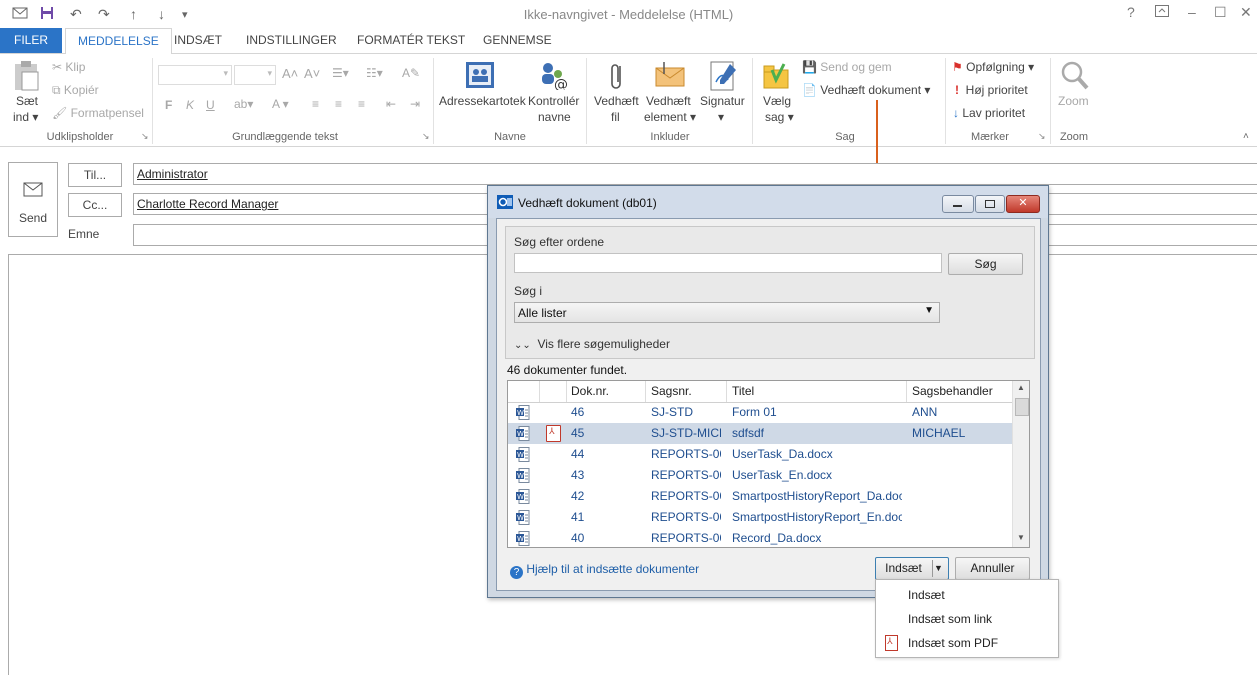 Image resolution: width=1257 pixels, height=675 pixels. I want to click on ribbon-display-icon, so click(1162, 12).